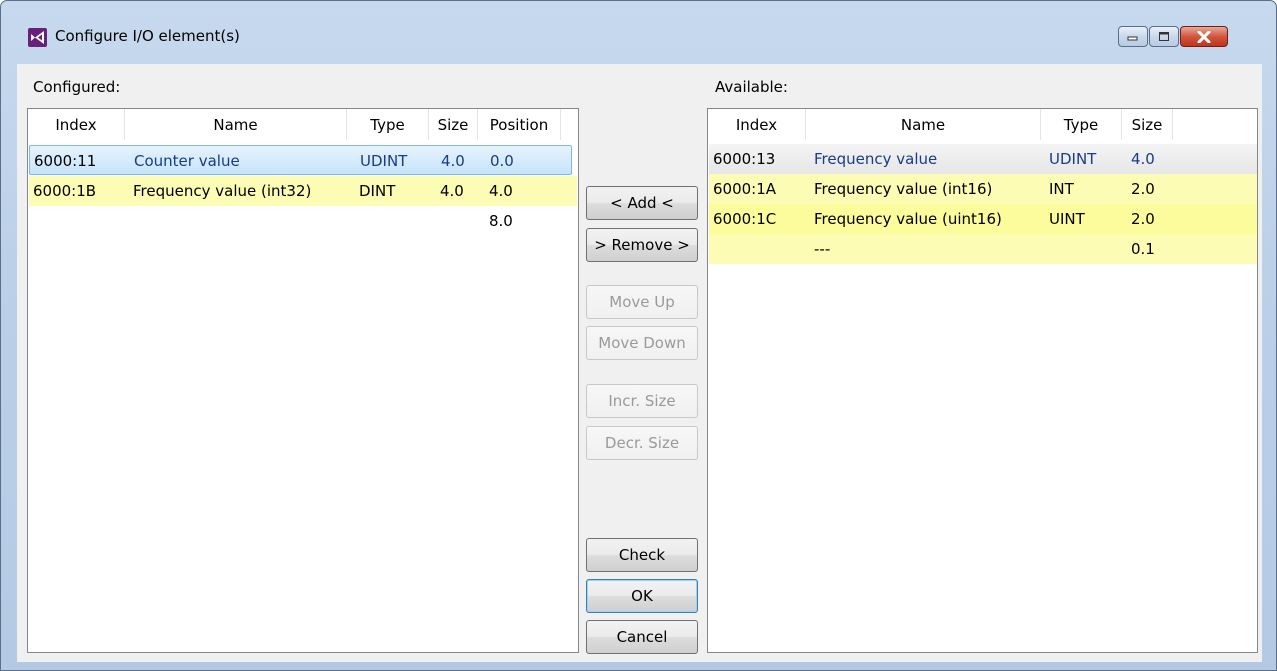  I want to click on cell-index: 6000:13, so click(744, 159).